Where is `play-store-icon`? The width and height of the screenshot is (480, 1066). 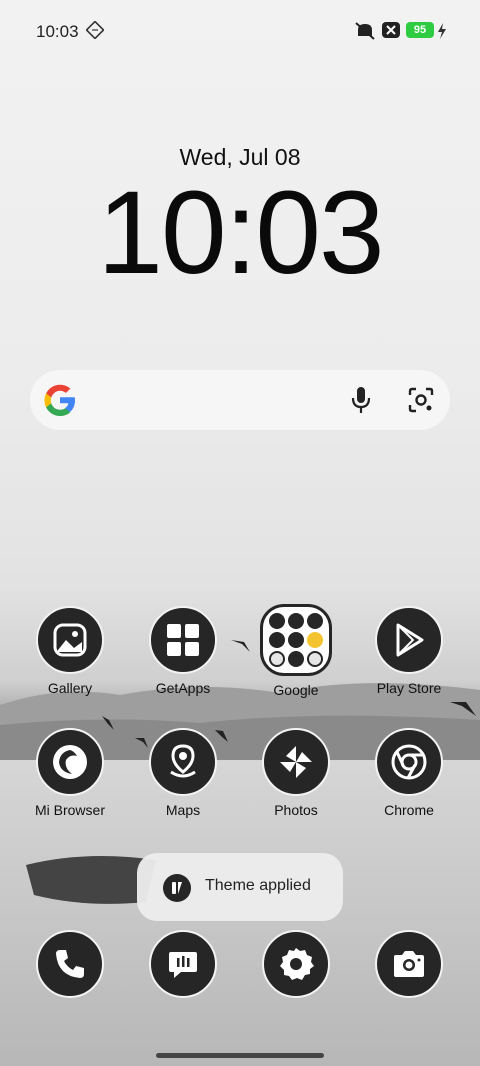 play-store-icon is located at coordinates (409, 640).